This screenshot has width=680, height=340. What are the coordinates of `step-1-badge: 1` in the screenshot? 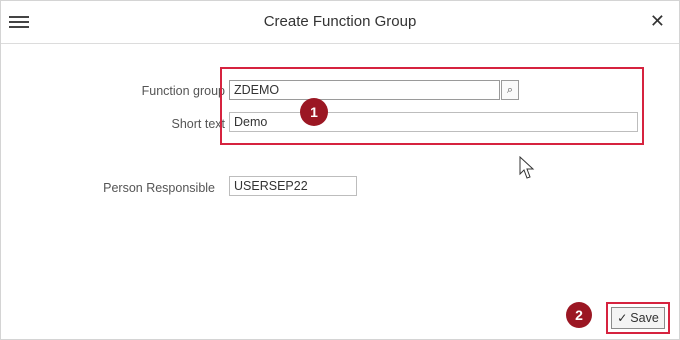 It's located at (314, 112).